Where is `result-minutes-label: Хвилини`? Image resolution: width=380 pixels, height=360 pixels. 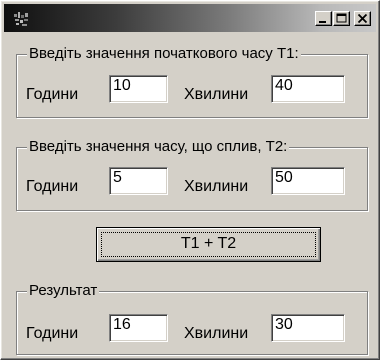
result-minutes-label: Хвилини is located at coordinates (216, 333).